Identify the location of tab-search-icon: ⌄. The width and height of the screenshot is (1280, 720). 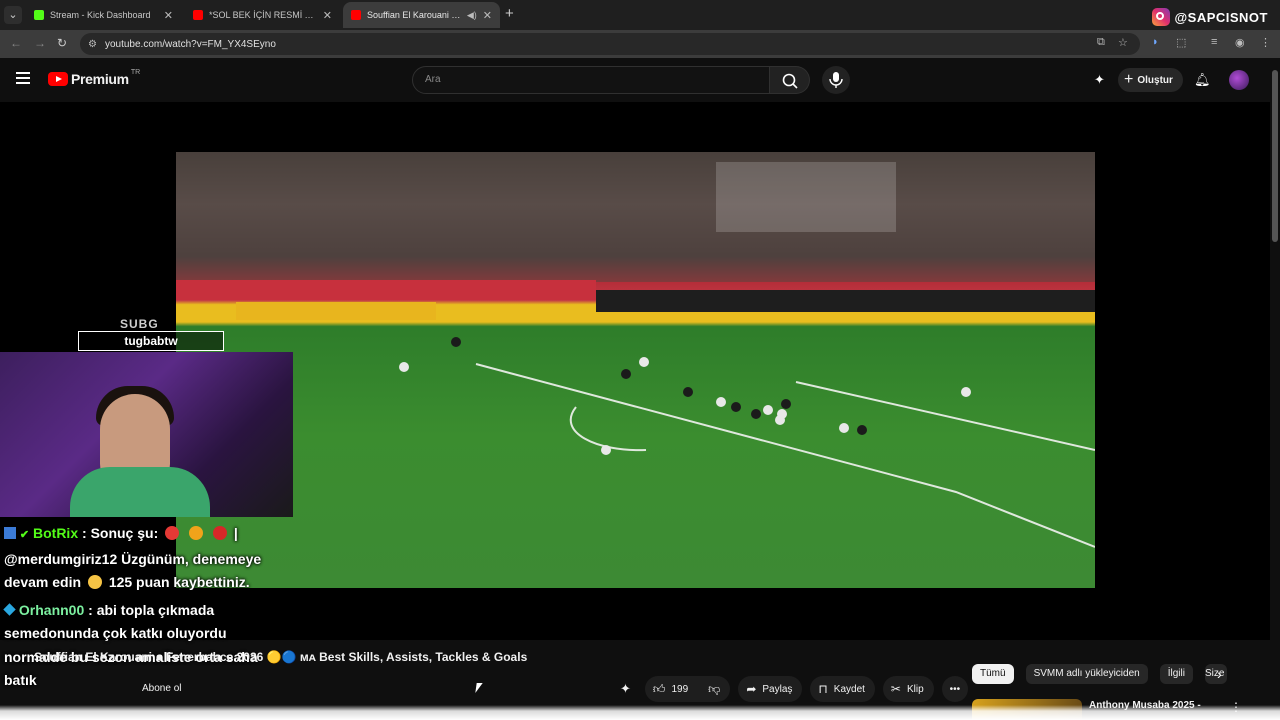
(13, 15).